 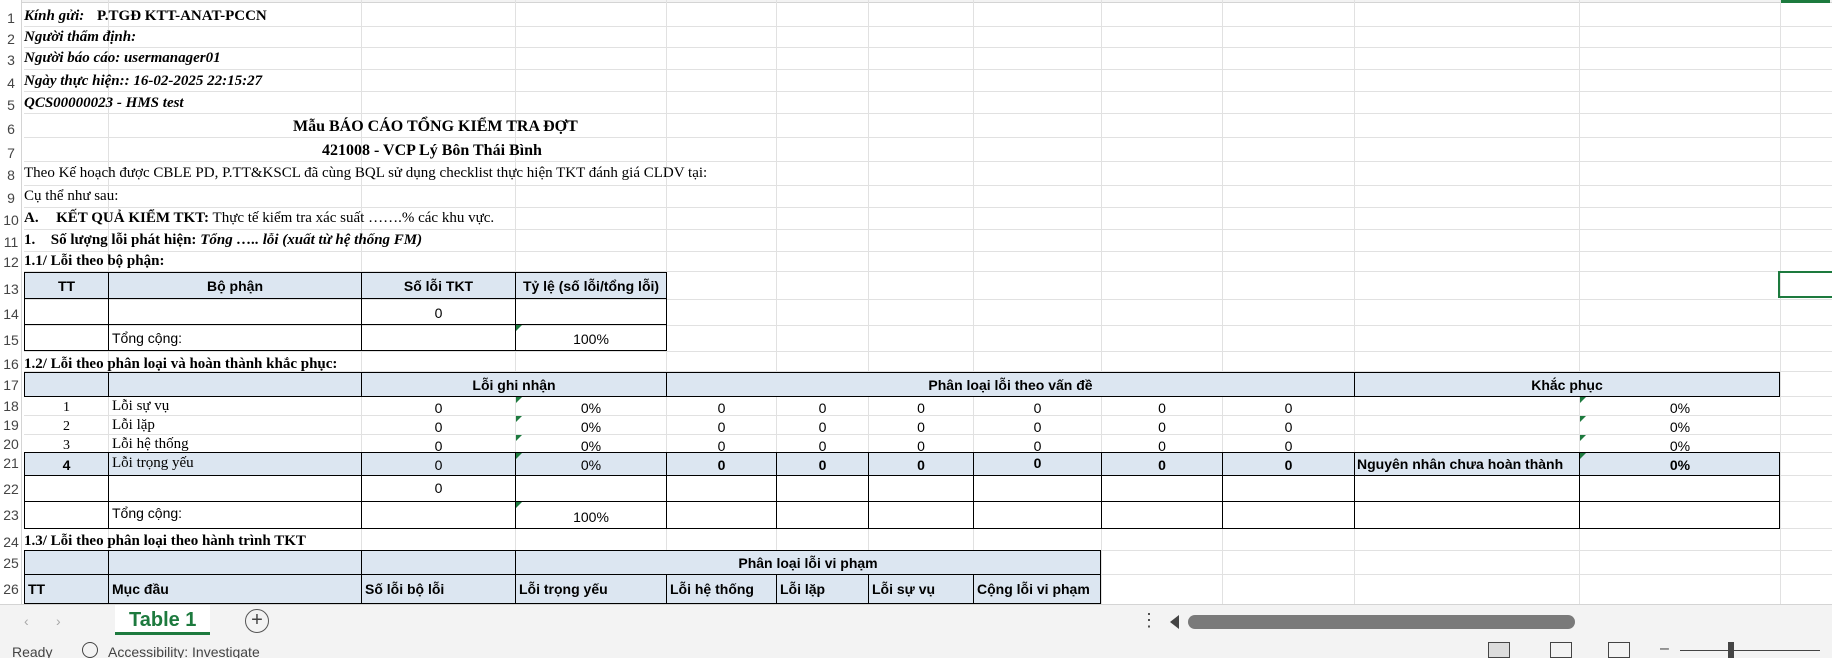 I want to click on row-number: 14, so click(x=11, y=314).